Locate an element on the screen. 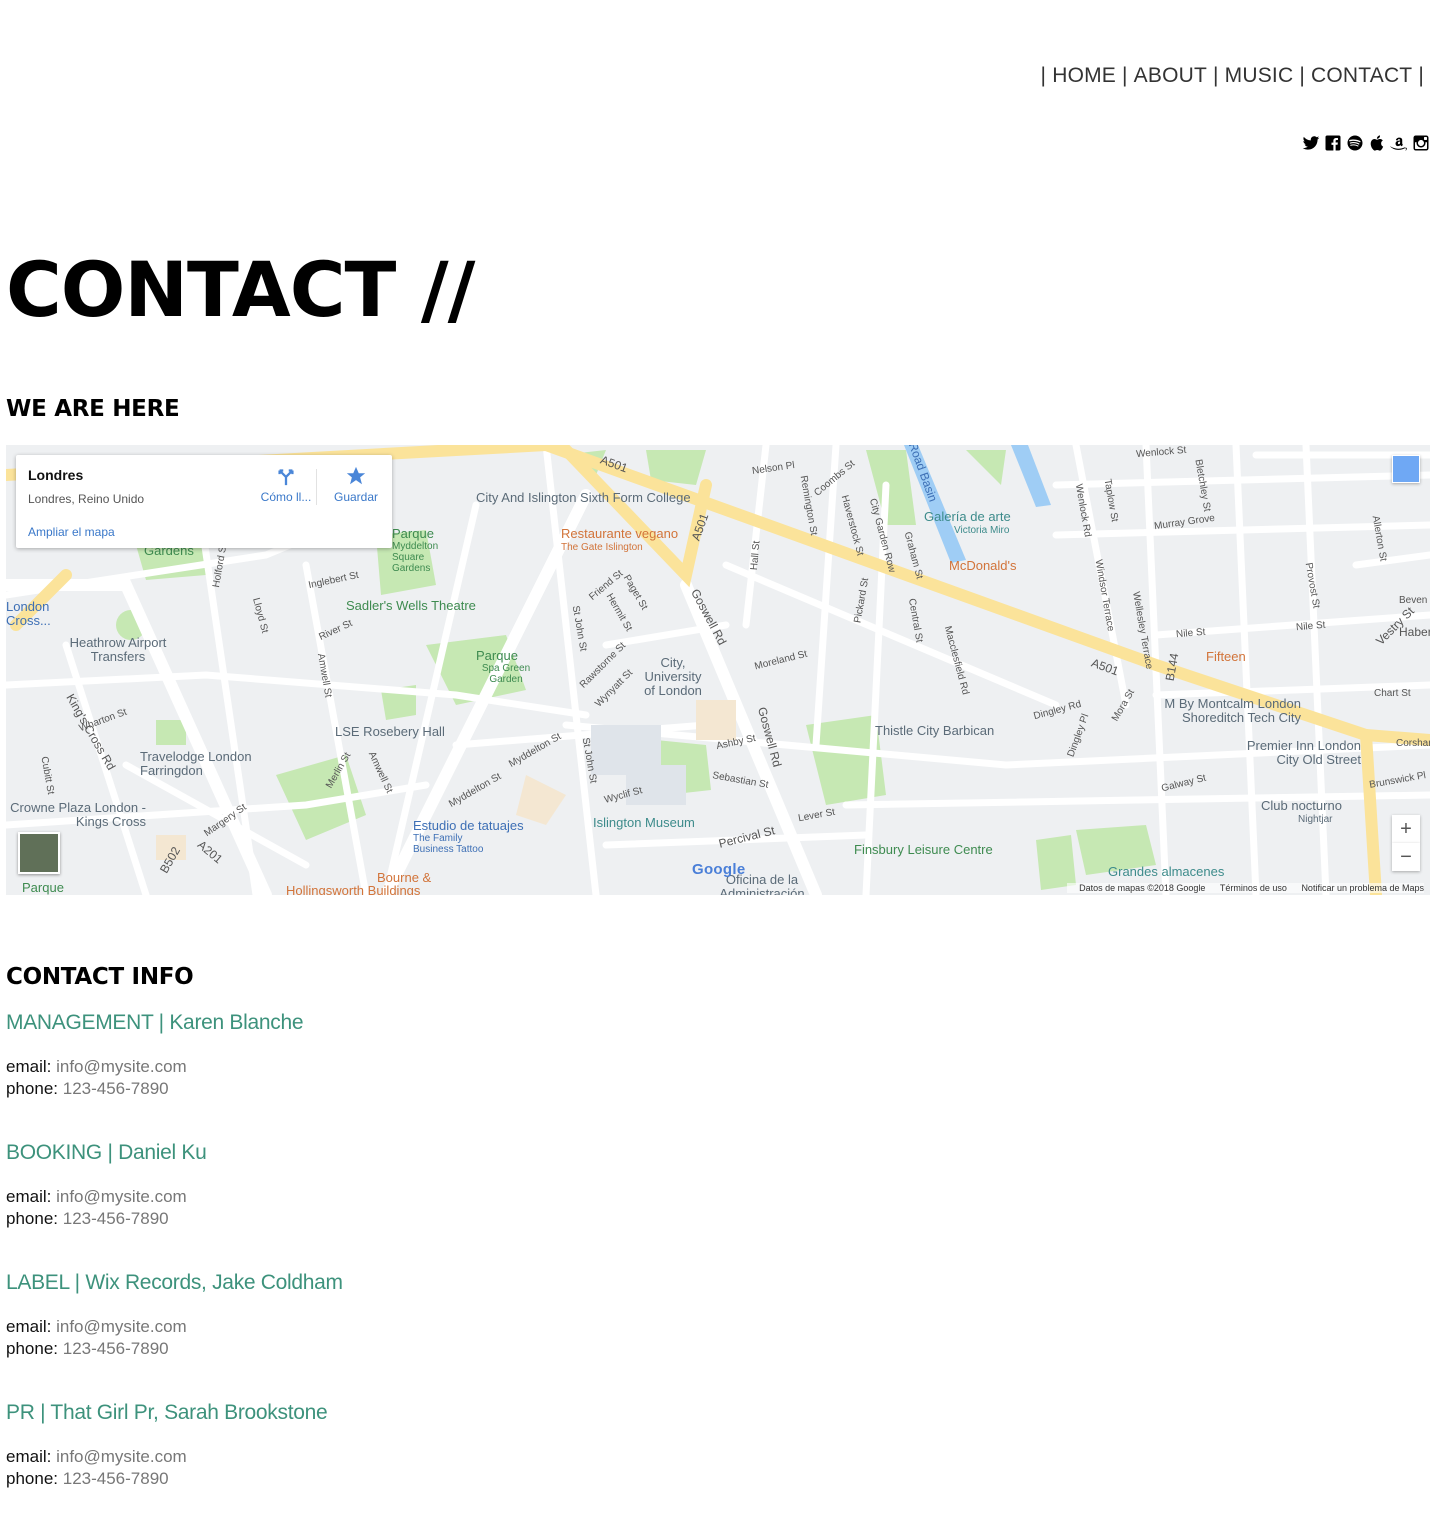 Image resolution: width=1438 pixels, height=1517 pixels. top-nav: | HOME | ABOUT | MUSIC | CONTACT | is located at coordinates (1232, 76).